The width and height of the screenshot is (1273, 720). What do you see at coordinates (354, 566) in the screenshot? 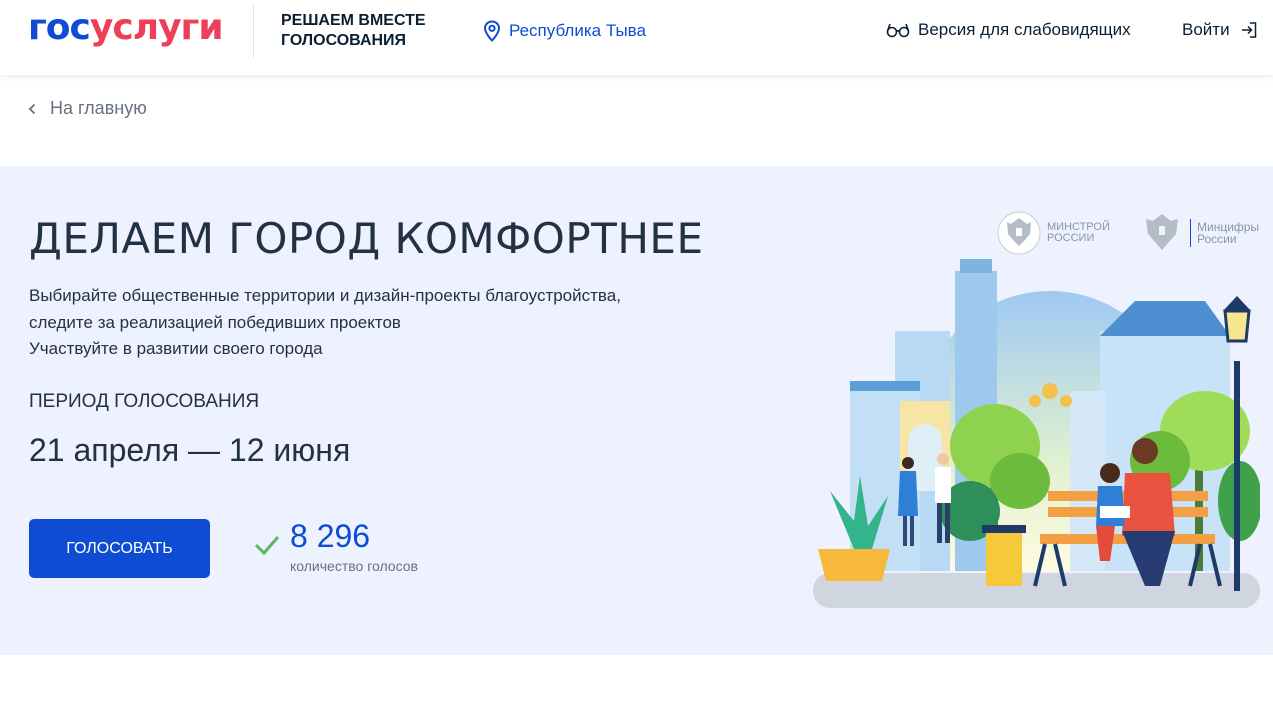
I see `votes-count-label: количество голосов` at bounding box center [354, 566].